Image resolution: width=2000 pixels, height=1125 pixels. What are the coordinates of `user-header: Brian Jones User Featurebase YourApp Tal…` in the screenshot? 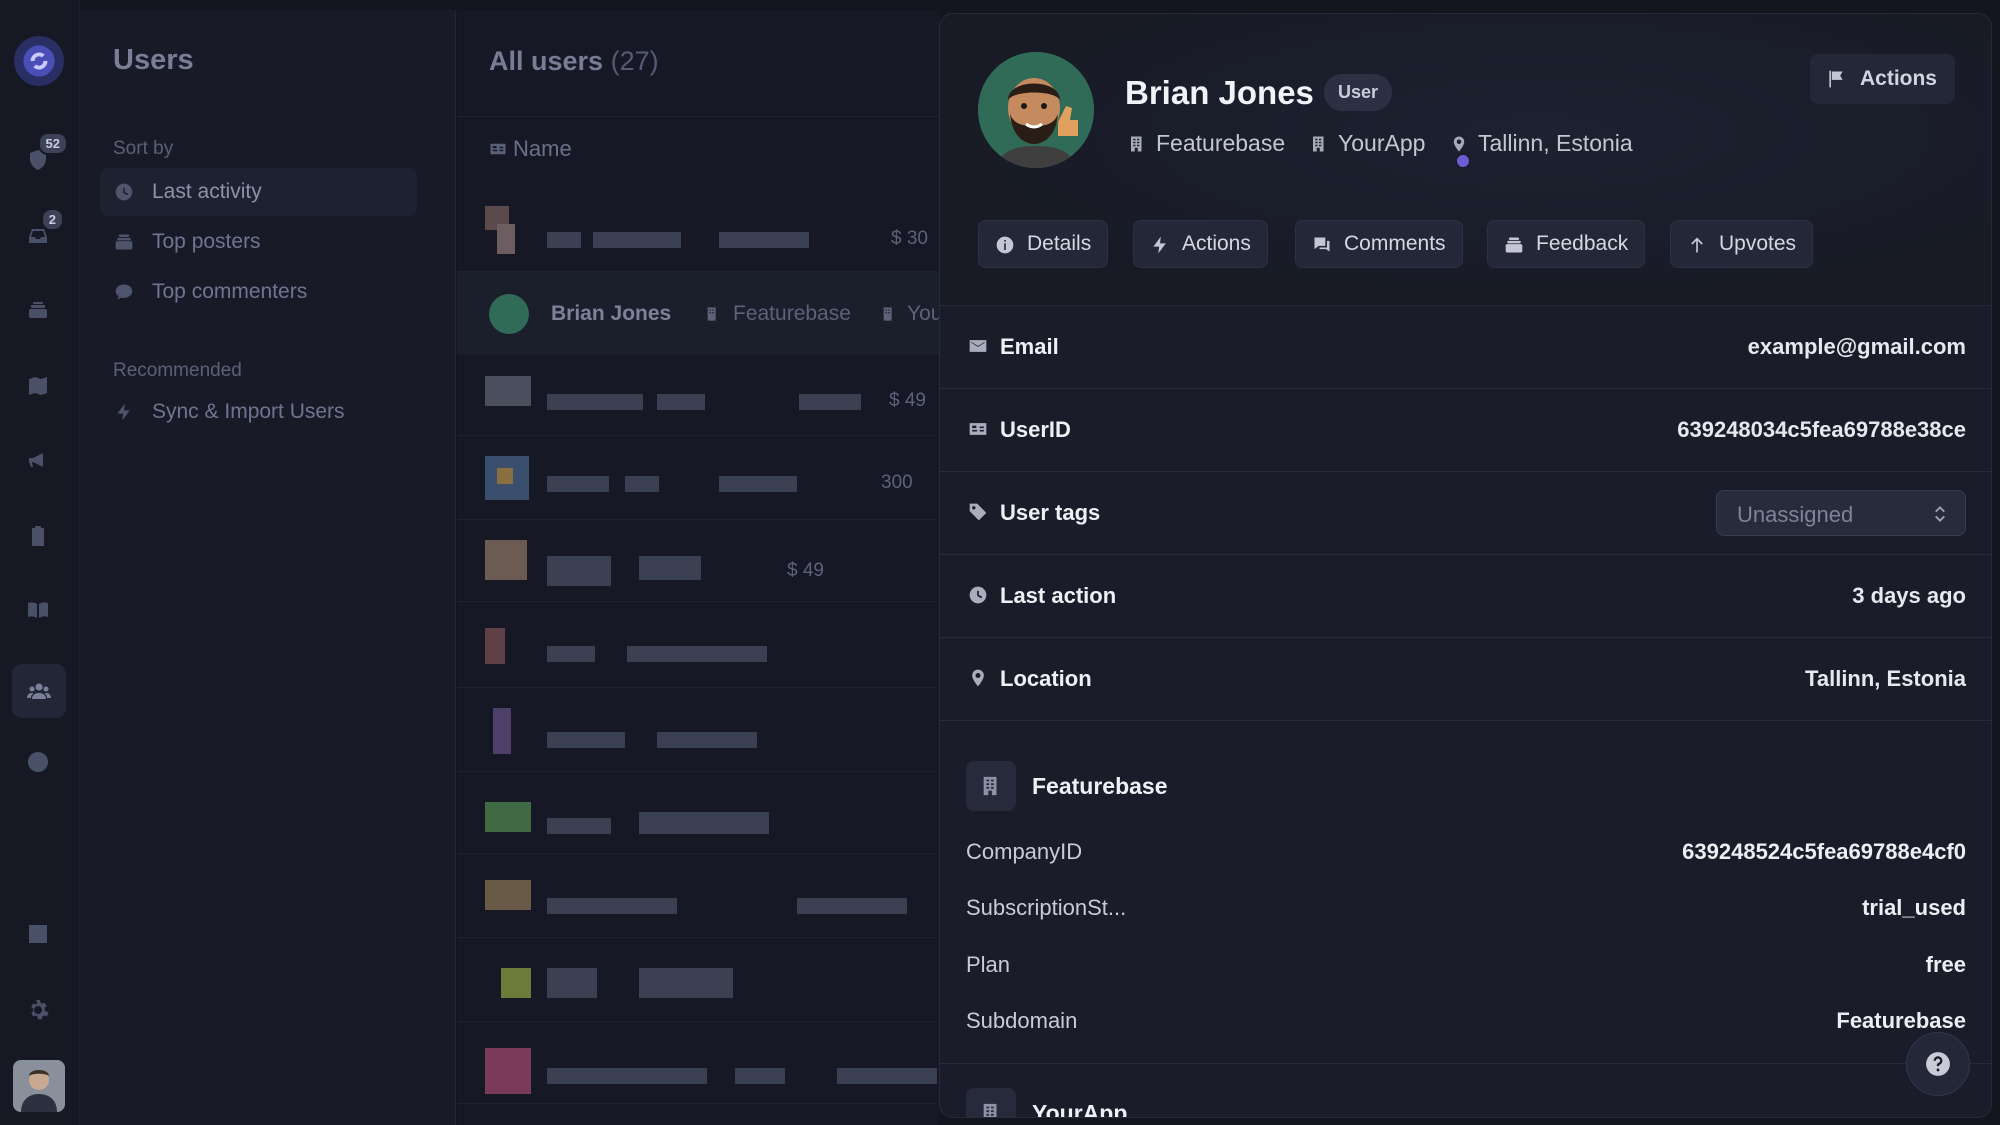 It's located at (1465, 160).